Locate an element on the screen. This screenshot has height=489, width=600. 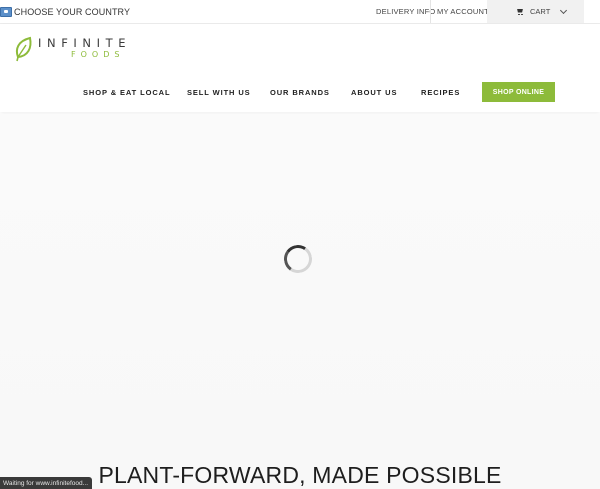
site-logo: INFINITE FOODS is located at coordinates (84, 49).